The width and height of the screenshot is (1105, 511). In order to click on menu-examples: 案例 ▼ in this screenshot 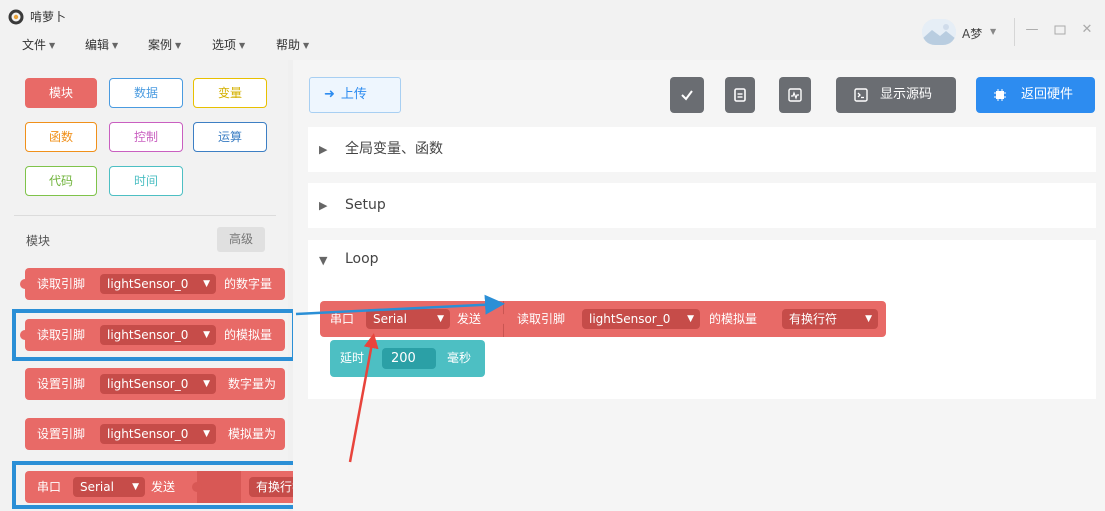, I will do `click(164, 45)`.